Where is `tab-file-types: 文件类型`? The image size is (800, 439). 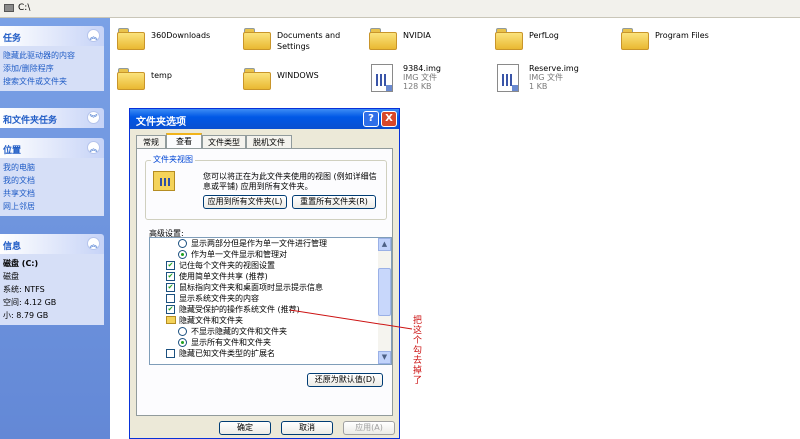 tab-file-types: 文件类型 is located at coordinates (224, 141).